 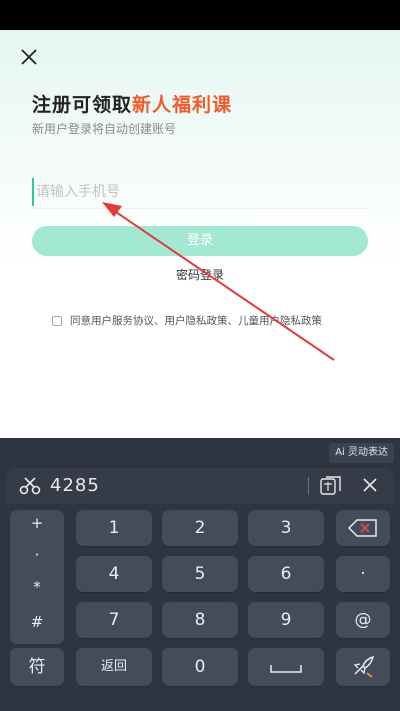 I want to click on plus-key: +, so click(x=37, y=523).